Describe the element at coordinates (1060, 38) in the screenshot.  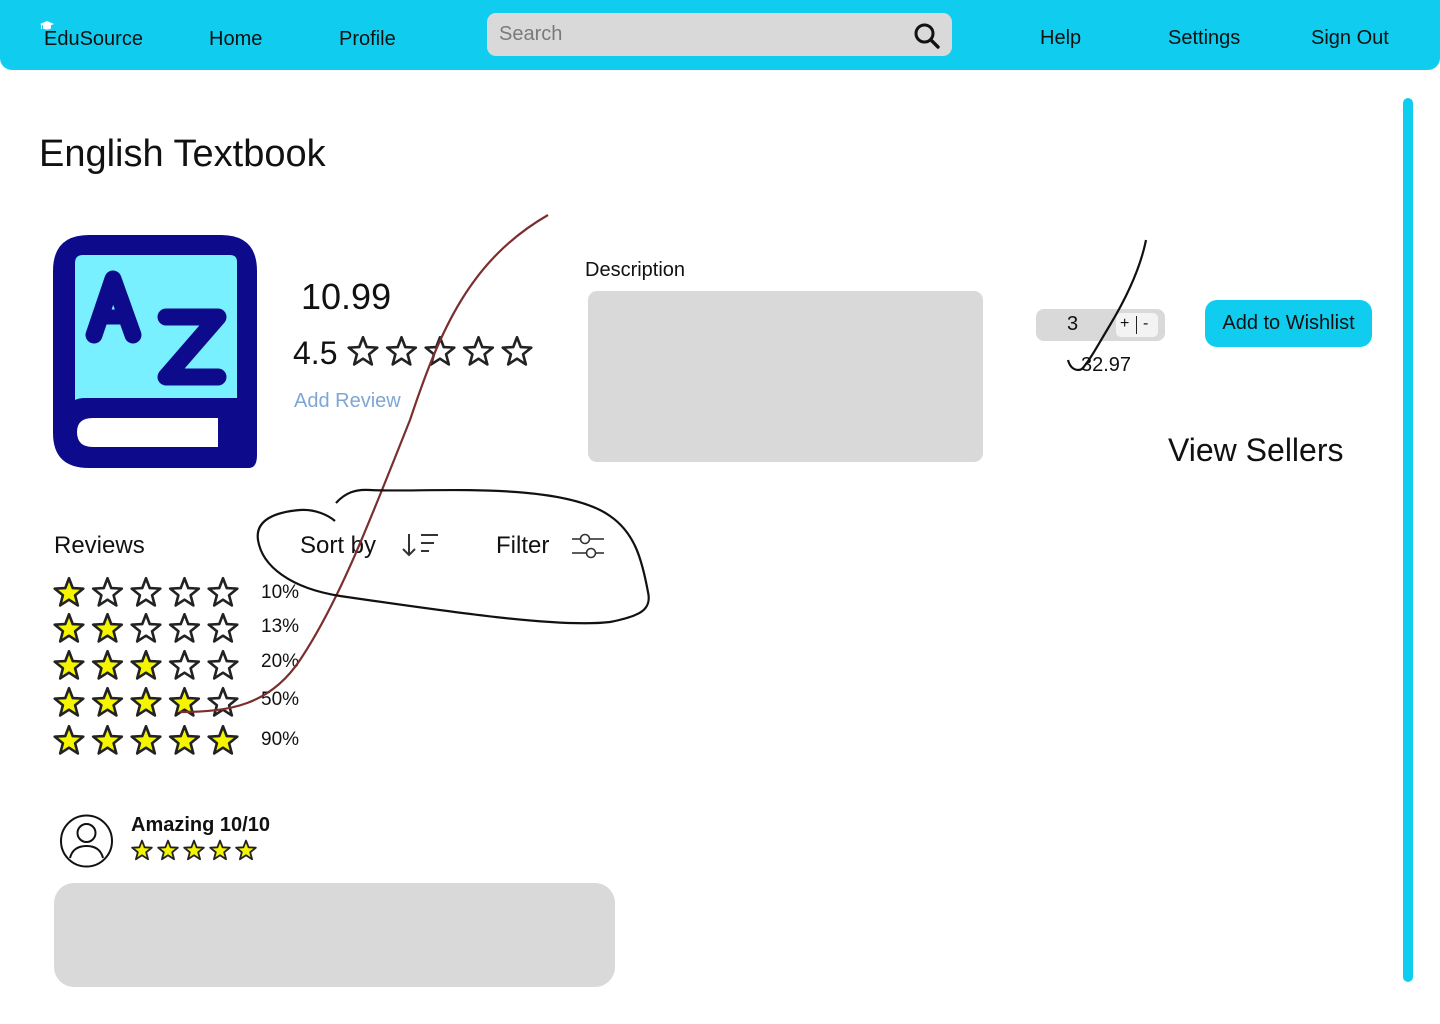
I see `nav-help: Help` at that location.